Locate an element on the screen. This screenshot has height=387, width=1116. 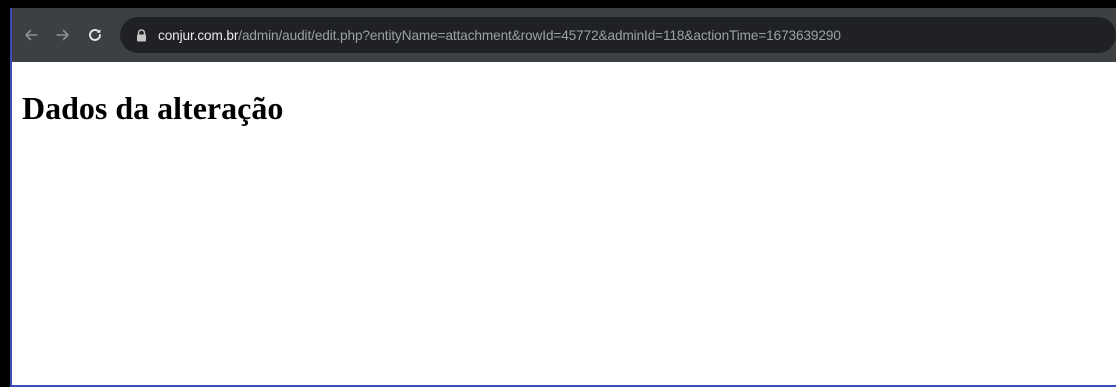
forward-arrow-icon is located at coordinates (62, 35).